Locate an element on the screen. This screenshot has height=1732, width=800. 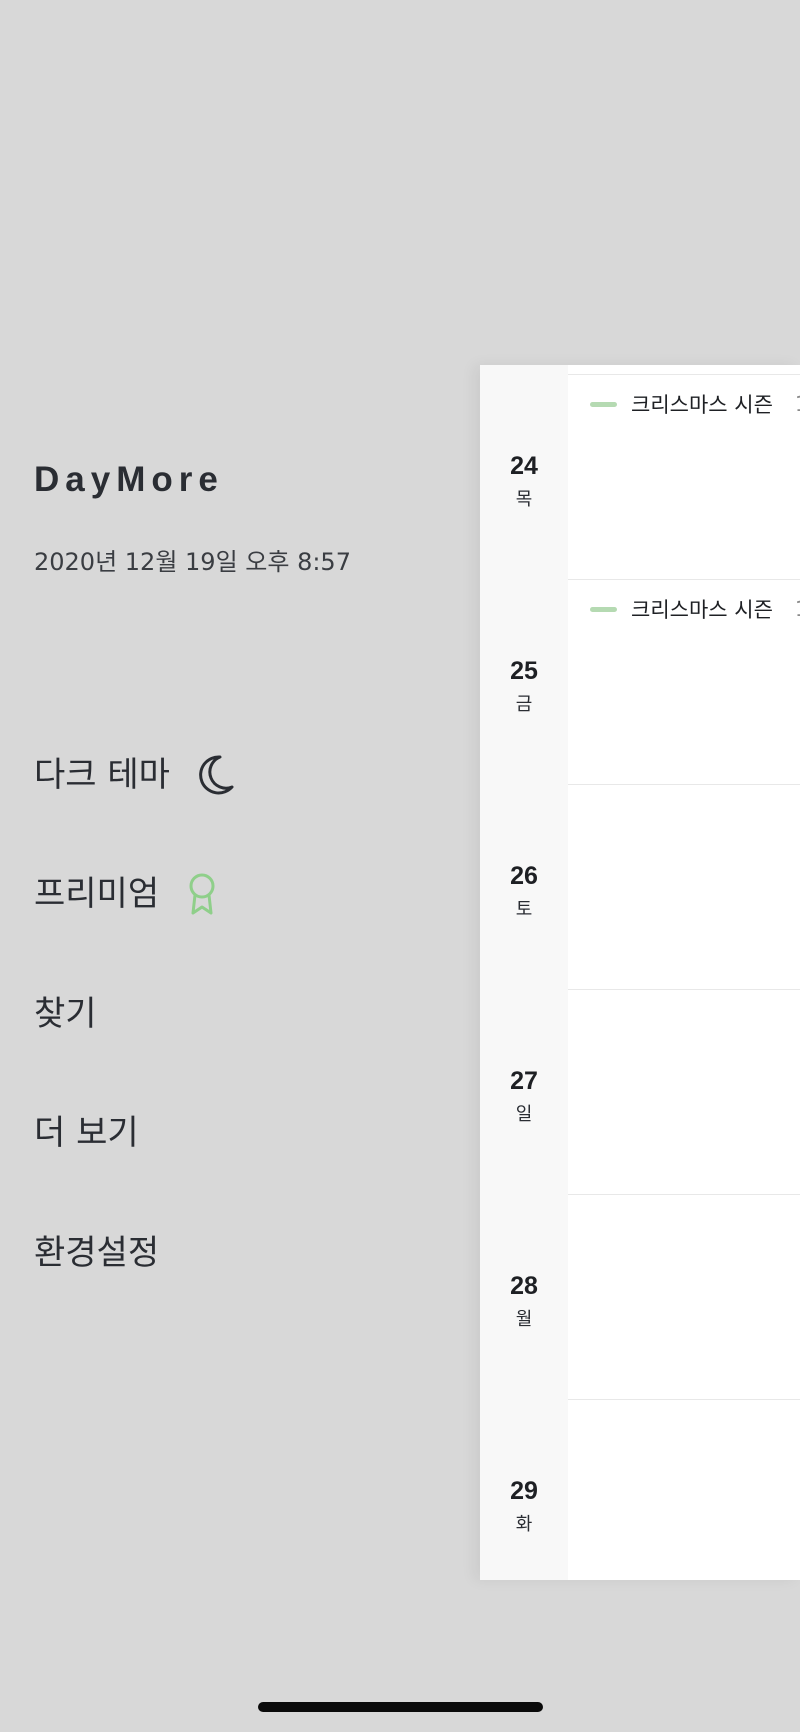
day-weekday: 월 is located at coordinates (524, 1319).